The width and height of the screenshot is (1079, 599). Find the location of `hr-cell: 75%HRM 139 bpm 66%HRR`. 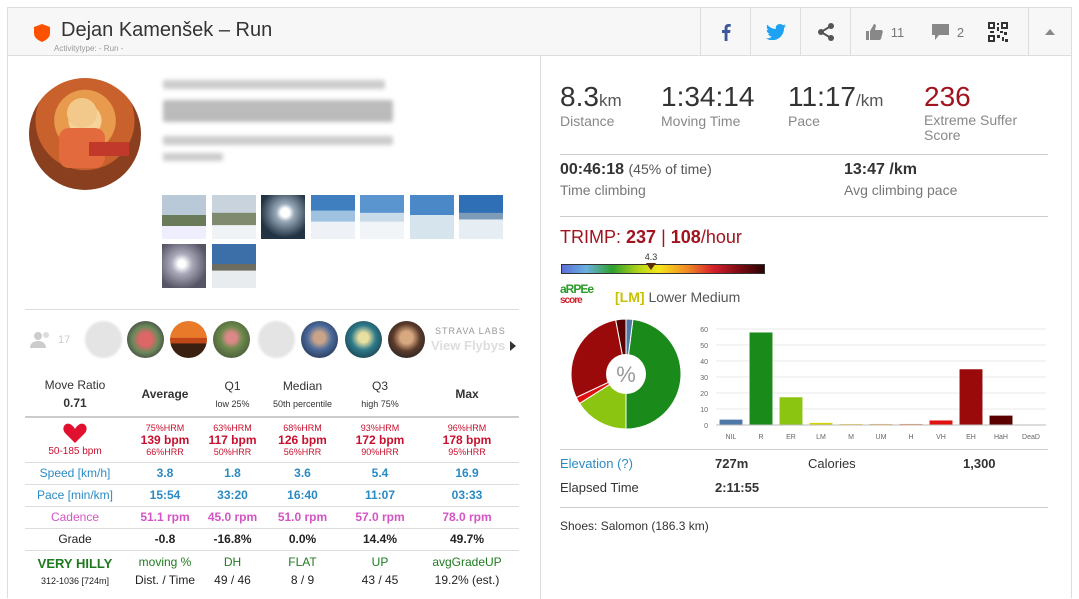

hr-cell: 75%HRM 139 bpm 66%HRR is located at coordinates (165, 440).